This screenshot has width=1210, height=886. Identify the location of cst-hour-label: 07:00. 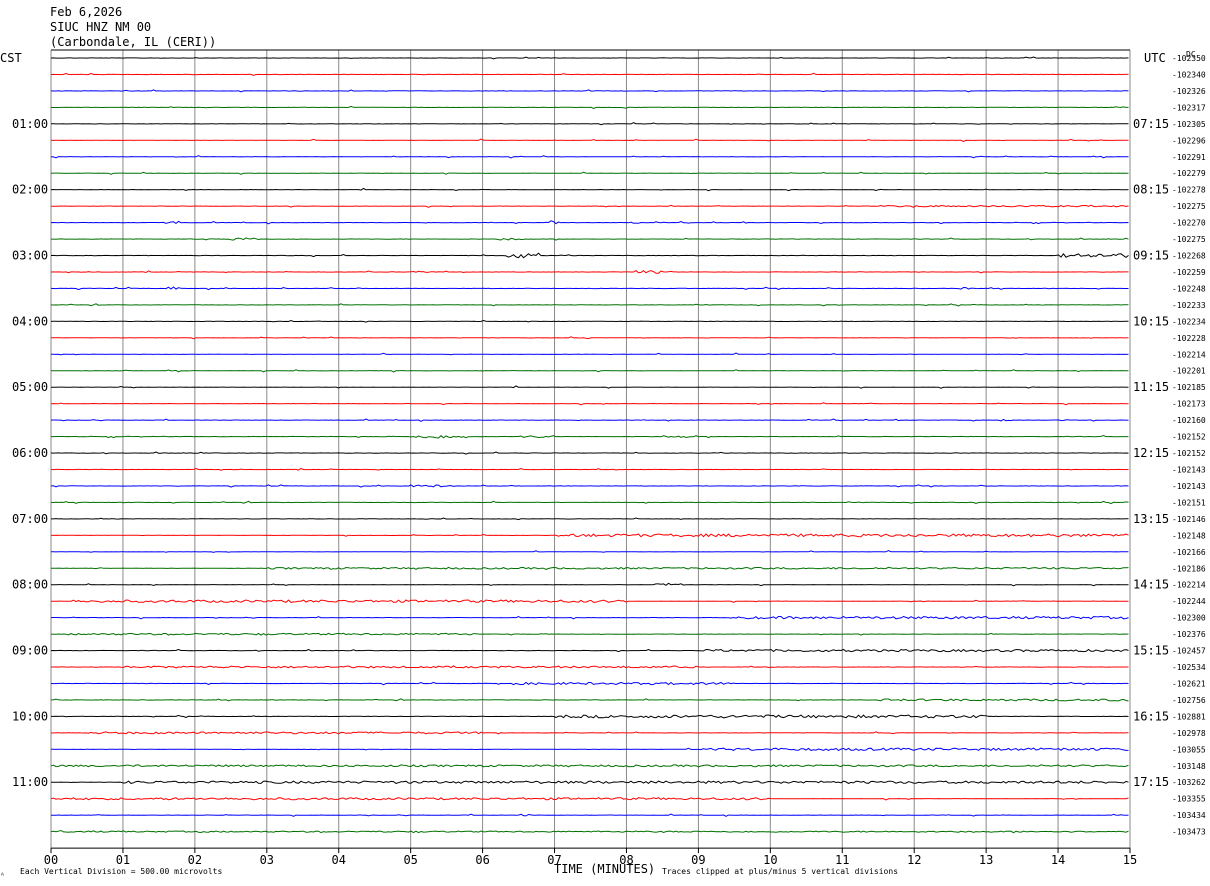
(30, 519).